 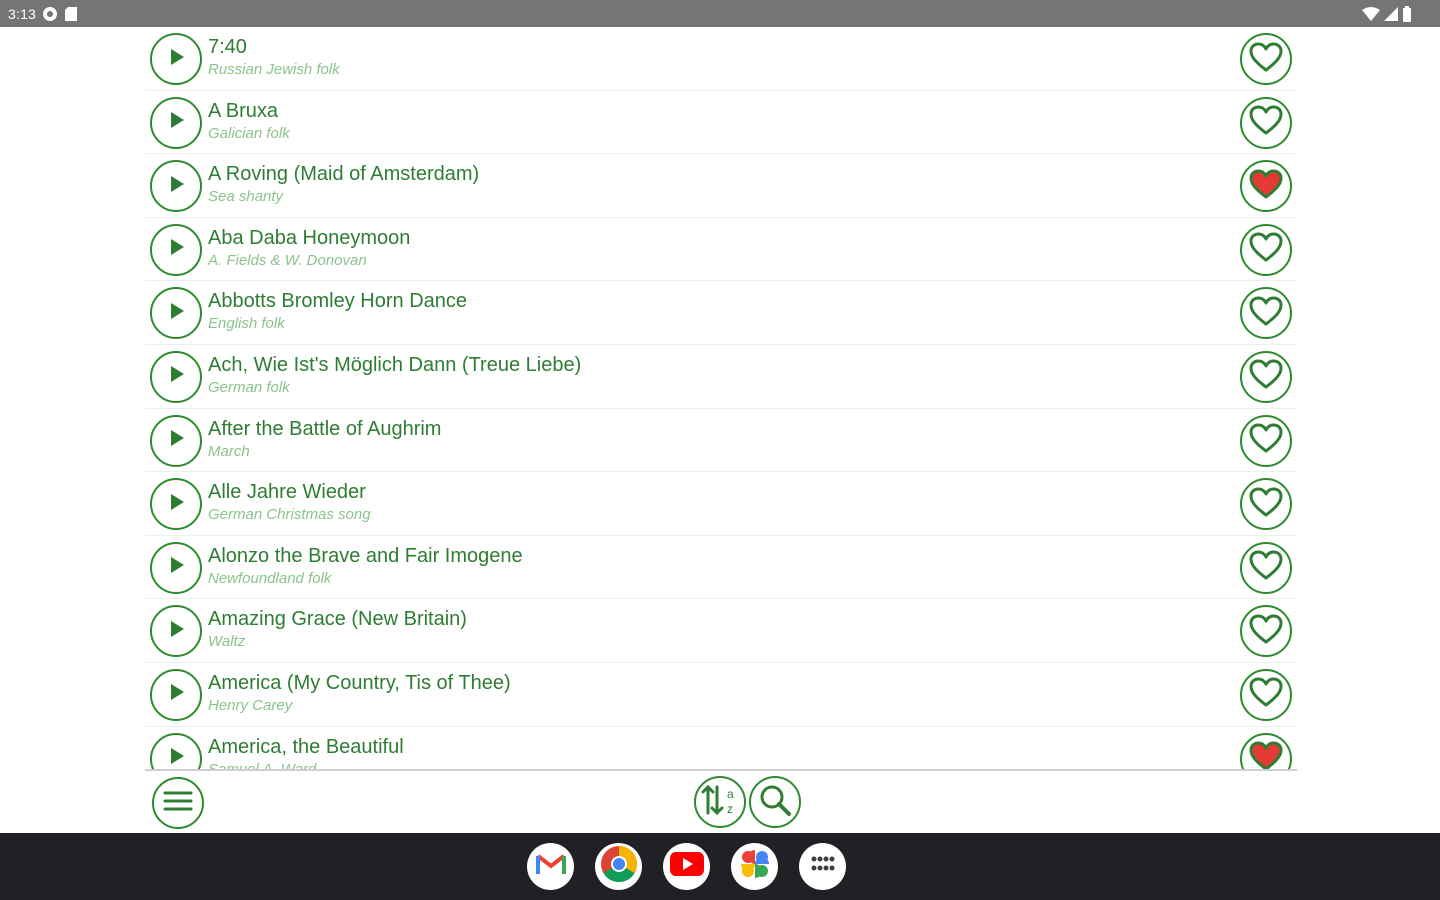 What do you see at coordinates (721, 504) in the screenshot?
I see `song-row: Alle Jahre Wieder German Christmas song` at bounding box center [721, 504].